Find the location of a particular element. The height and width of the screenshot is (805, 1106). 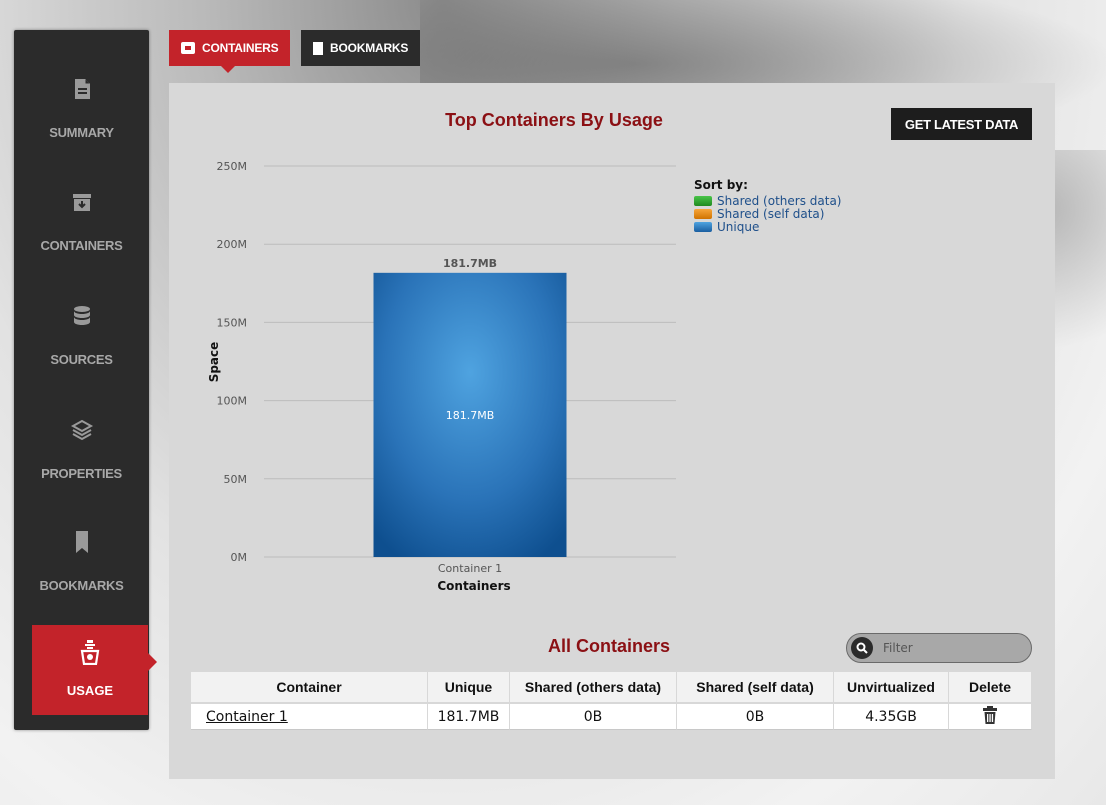

column-header: Shared (others data) is located at coordinates (593, 687).